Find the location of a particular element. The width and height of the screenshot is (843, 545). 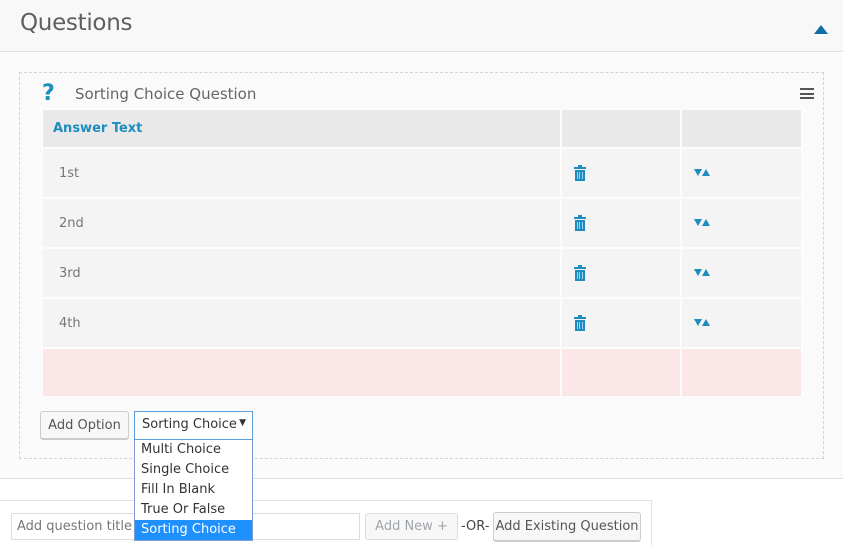

table-row: 4th is located at coordinates (422, 323).